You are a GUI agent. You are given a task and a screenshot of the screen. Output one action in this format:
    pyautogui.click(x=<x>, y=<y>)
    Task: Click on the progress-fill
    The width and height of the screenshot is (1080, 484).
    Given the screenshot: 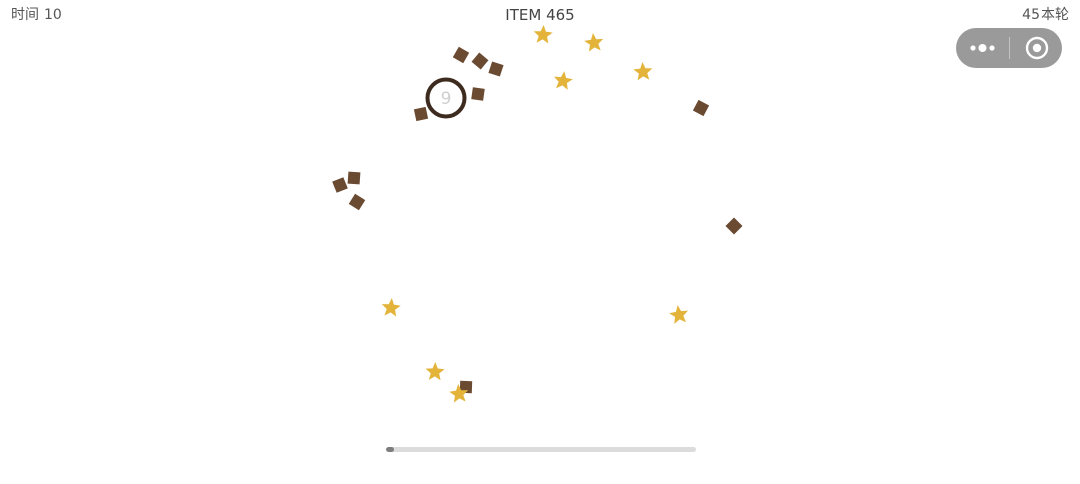 What is the action you would take?
    pyautogui.click(x=390, y=449)
    